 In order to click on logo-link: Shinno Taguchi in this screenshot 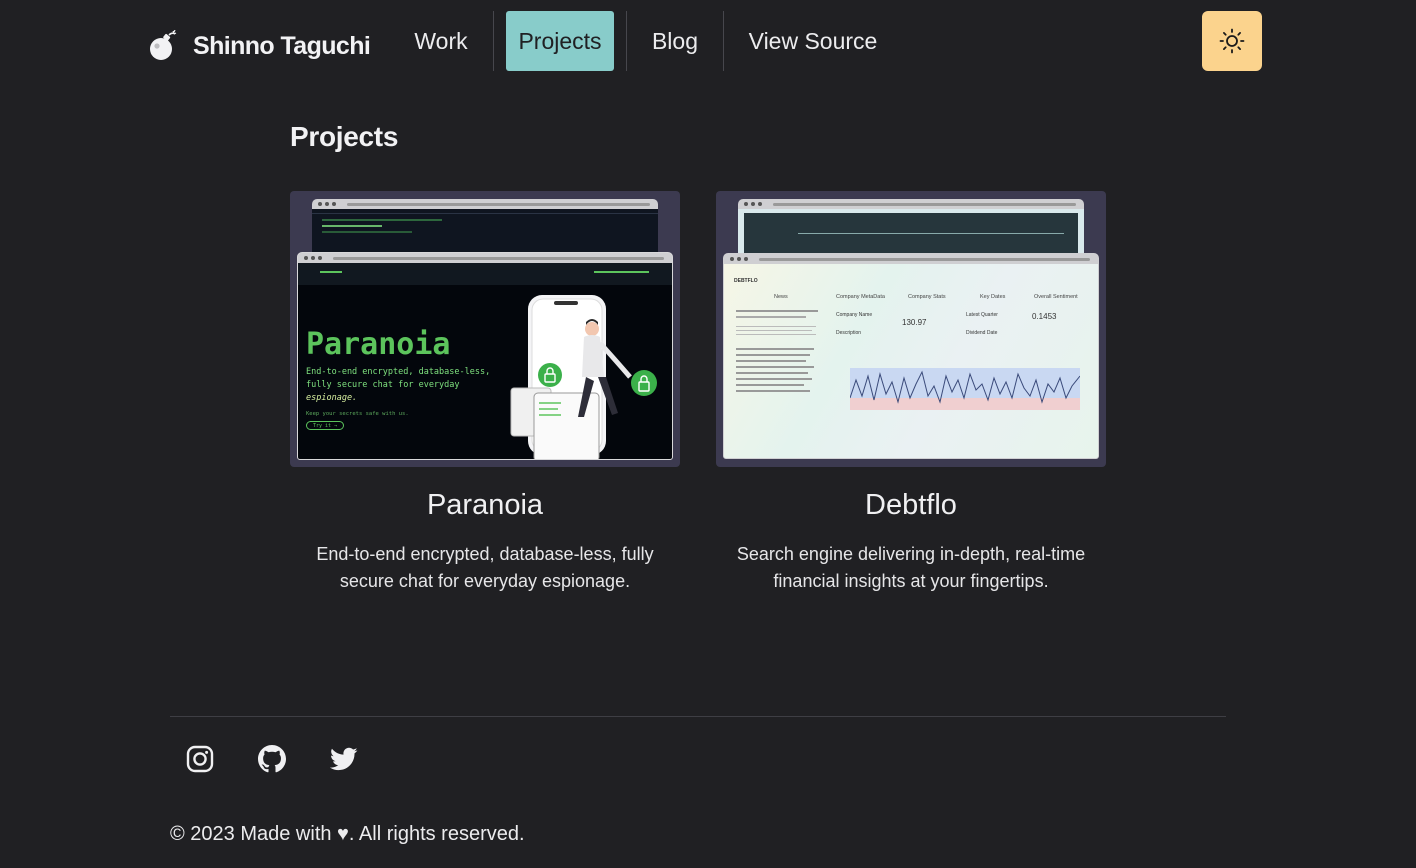, I will do `click(259, 46)`.